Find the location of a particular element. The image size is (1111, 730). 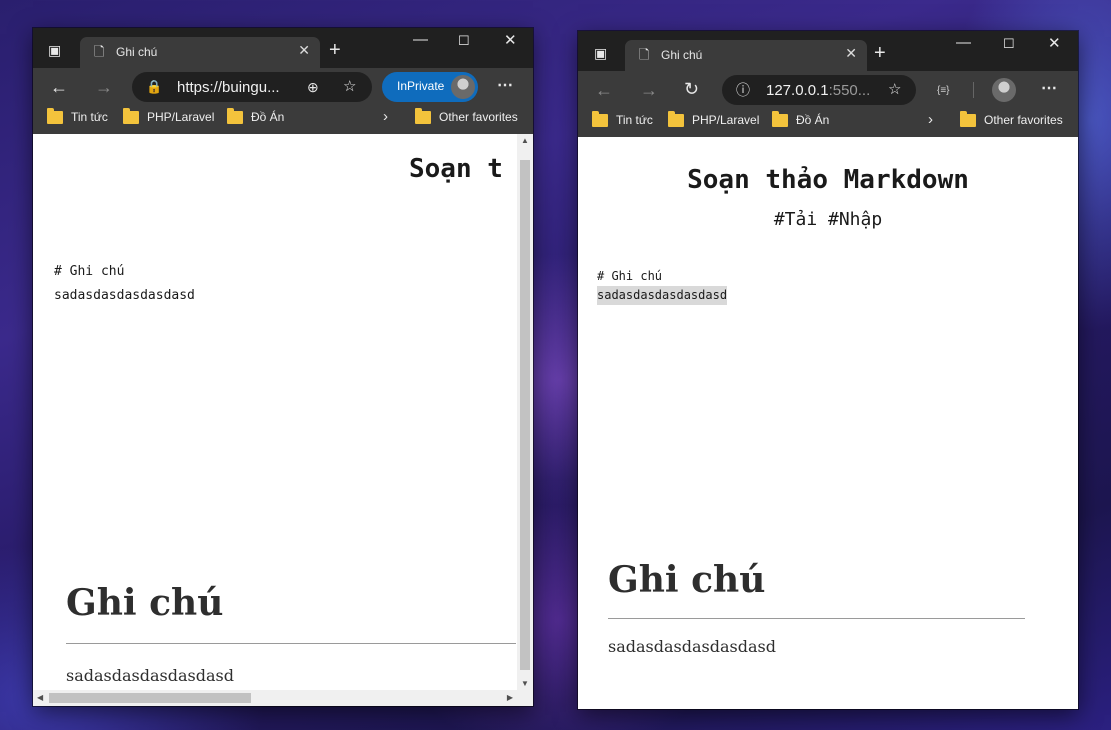

vertical-scrollbar: ▲ ▼ is located at coordinates (525, 412).